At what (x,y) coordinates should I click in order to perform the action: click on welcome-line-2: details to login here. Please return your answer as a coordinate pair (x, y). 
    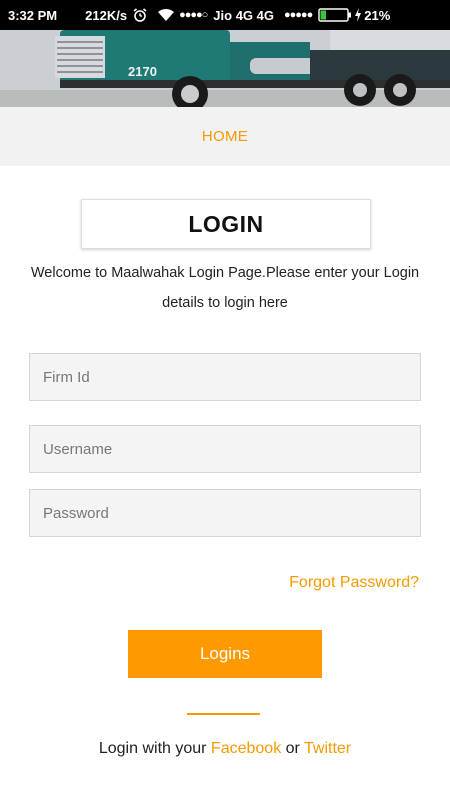
    Looking at the image, I should click on (225, 303).